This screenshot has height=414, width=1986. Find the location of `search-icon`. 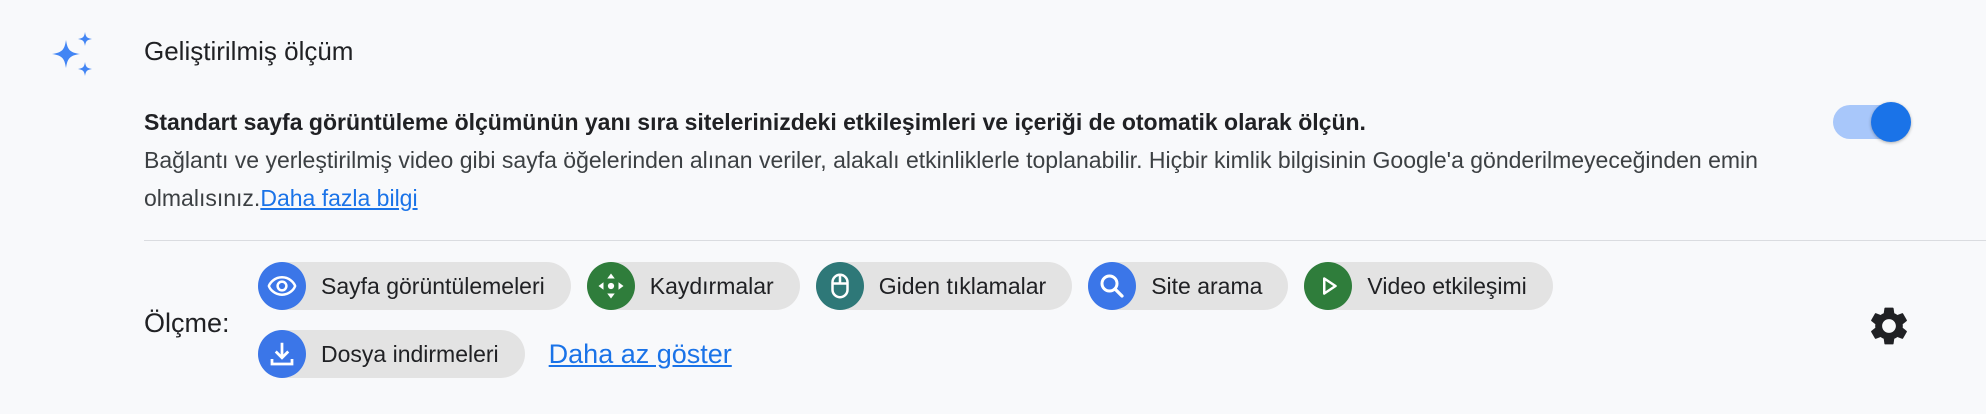

search-icon is located at coordinates (1112, 286).